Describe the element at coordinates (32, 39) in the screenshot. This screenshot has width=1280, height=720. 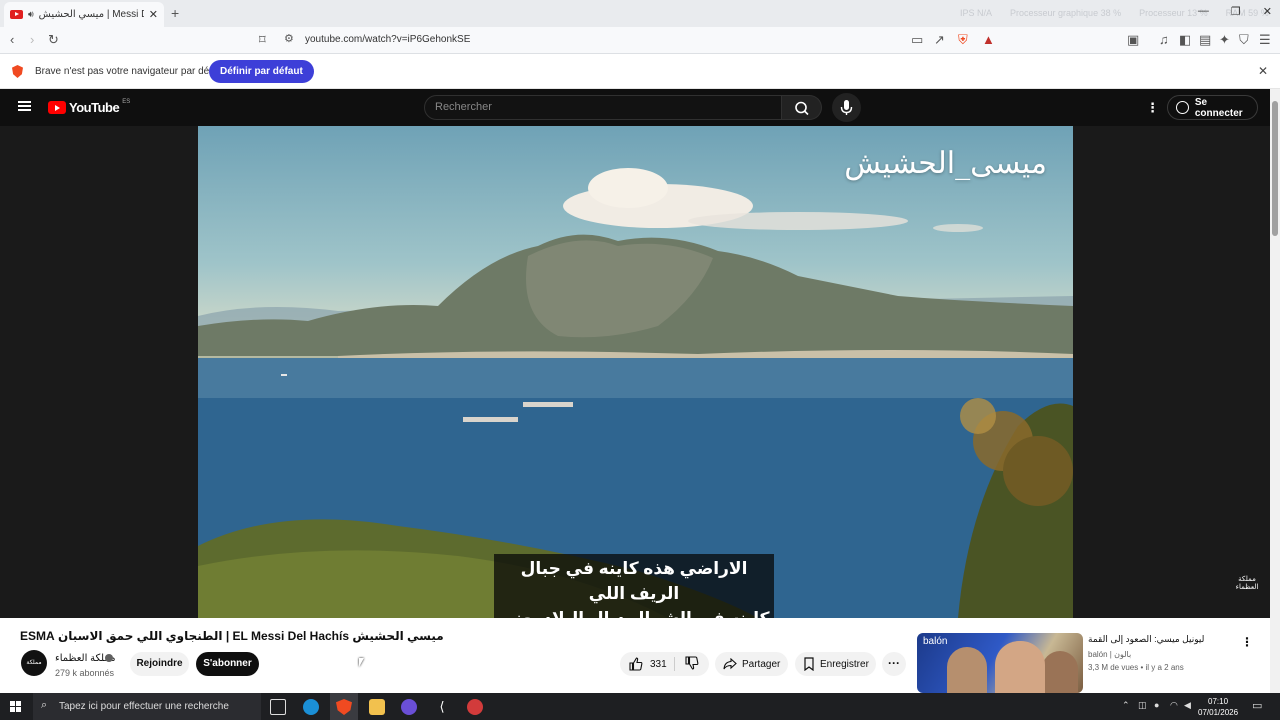
I see `forward-icon: ›` at that location.